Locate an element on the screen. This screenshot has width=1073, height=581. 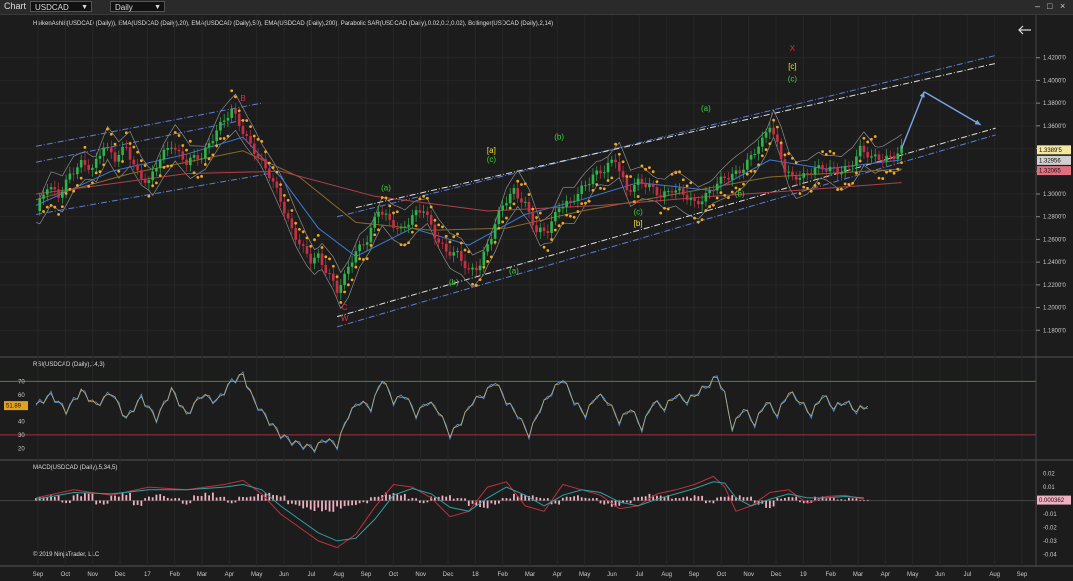
time-tick-label: Feb is located at coordinates (174, 575).